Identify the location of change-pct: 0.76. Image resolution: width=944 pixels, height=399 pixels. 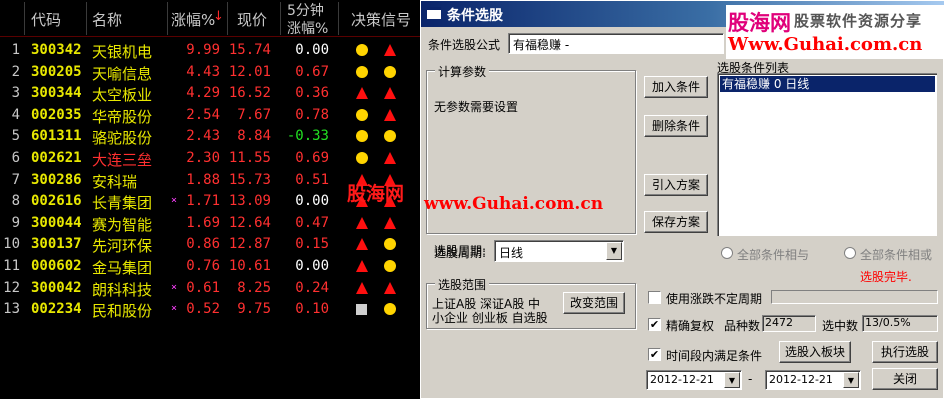
(203, 266).